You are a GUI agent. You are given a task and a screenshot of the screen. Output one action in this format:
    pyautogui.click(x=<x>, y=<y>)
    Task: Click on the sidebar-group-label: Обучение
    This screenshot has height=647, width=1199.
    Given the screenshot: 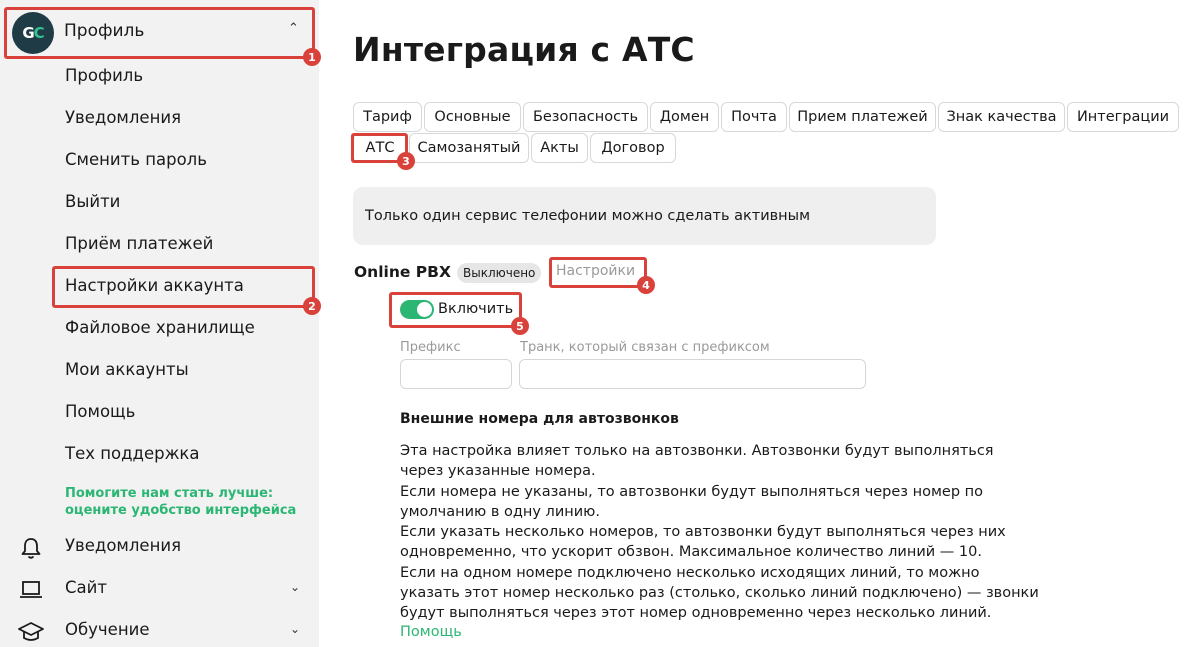 What is the action you would take?
    pyautogui.click(x=107, y=629)
    